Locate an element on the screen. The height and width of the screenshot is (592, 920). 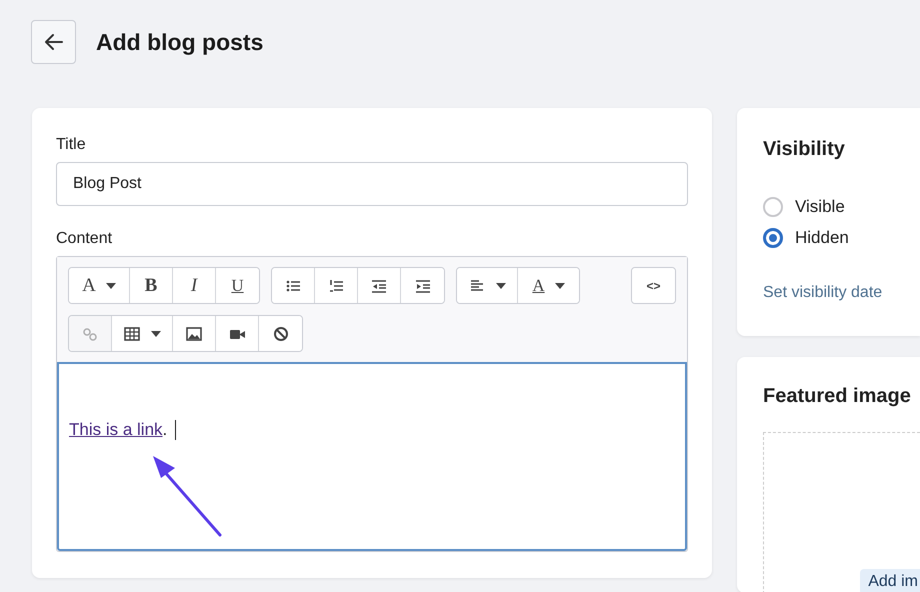
back-button is located at coordinates (53, 42).